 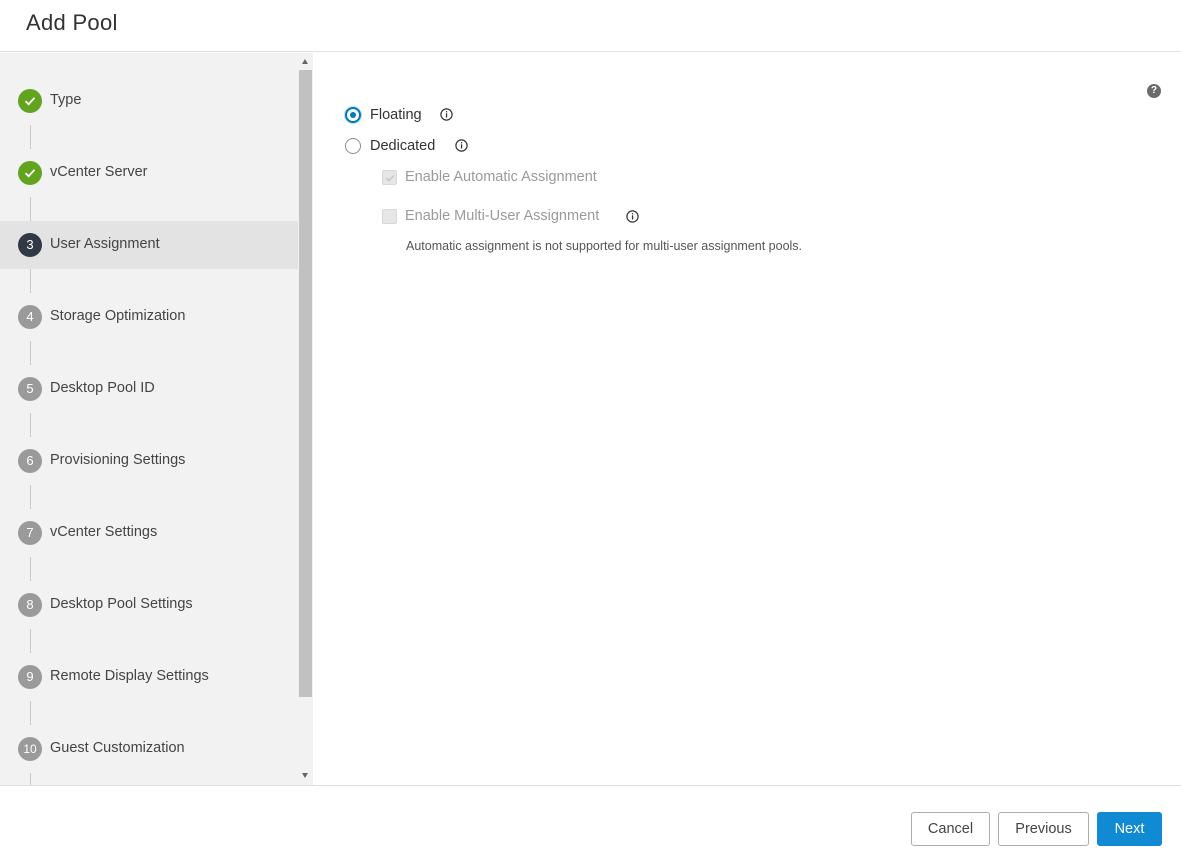 I want to click on auto-assign-option: Enable Automatic Assignment, so click(x=502, y=178).